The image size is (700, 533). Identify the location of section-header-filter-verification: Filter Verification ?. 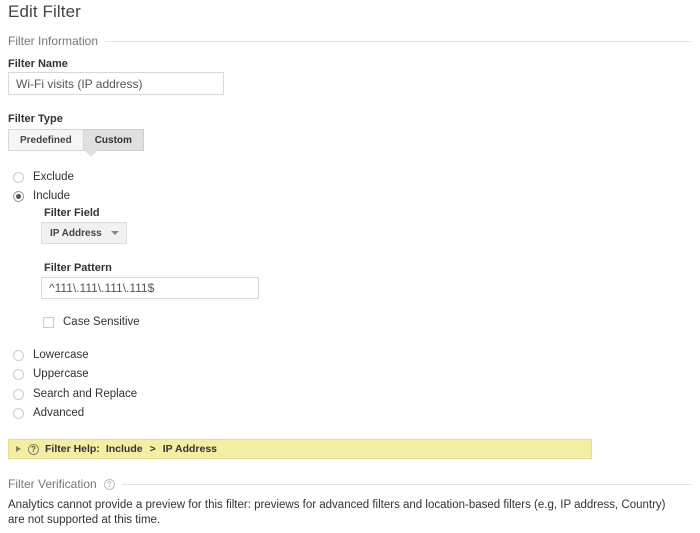
(350, 484).